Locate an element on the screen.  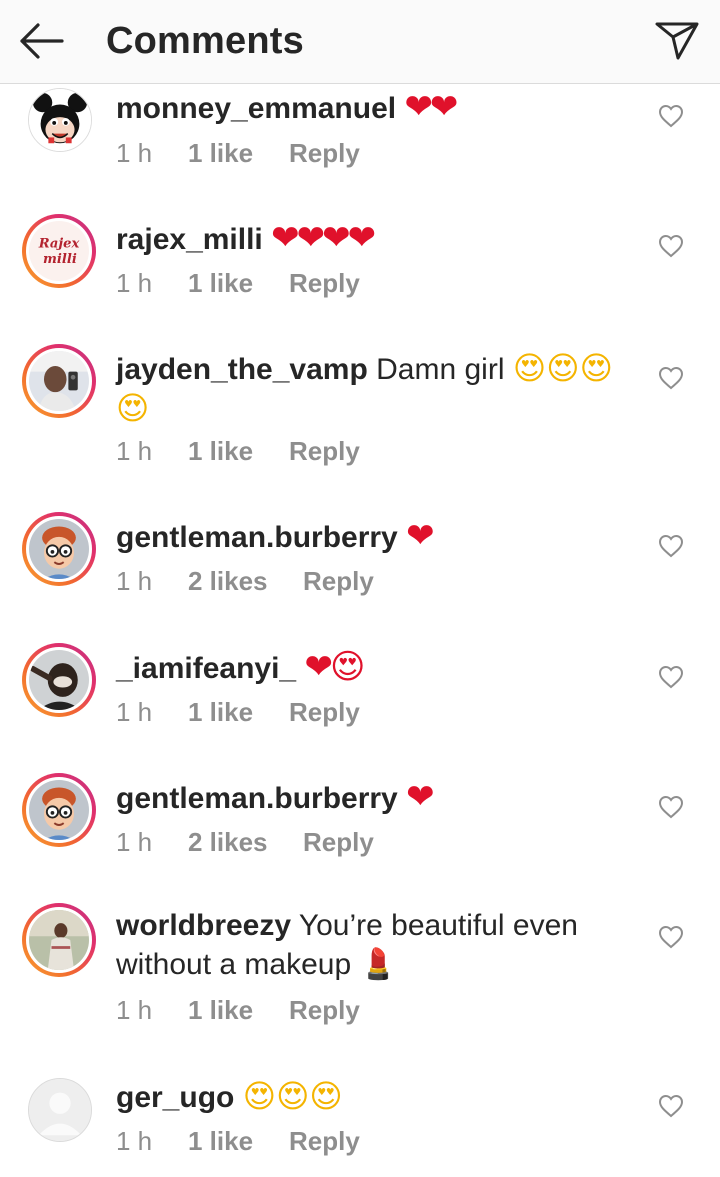
comment-text: jayden_the_vamp Damn girl 😍😍😍😍 is located at coordinates (376, 389).